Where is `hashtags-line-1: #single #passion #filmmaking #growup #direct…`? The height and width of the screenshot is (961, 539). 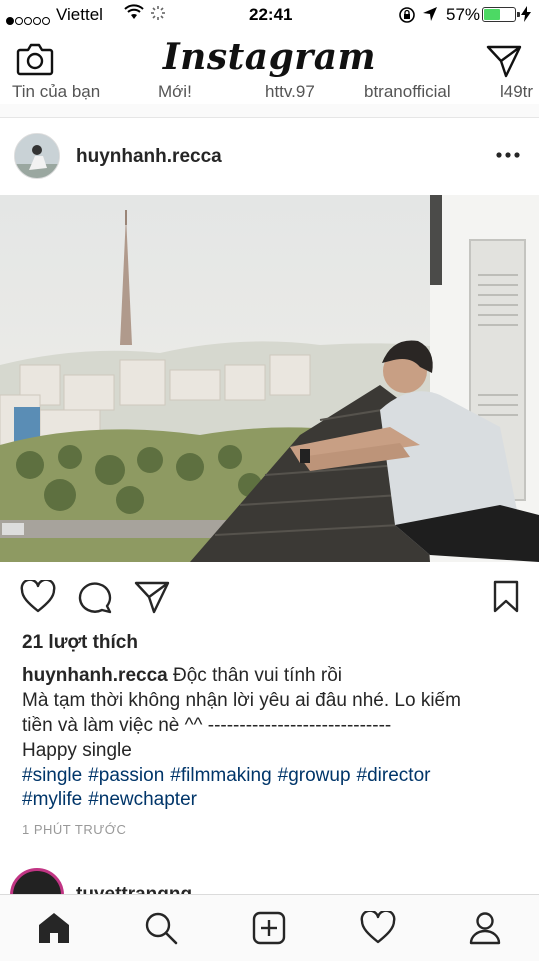
hashtags-line-1: #single #passion #filmmaking #growup #direct… is located at coordinates (272, 776).